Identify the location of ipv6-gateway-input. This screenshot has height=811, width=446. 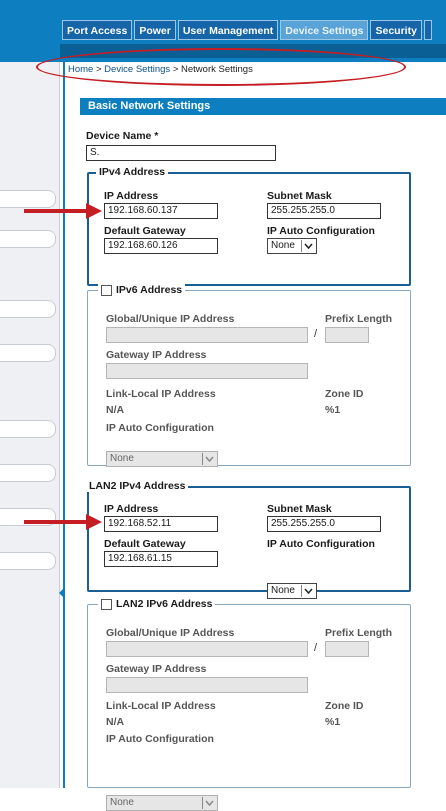
(207, 371).